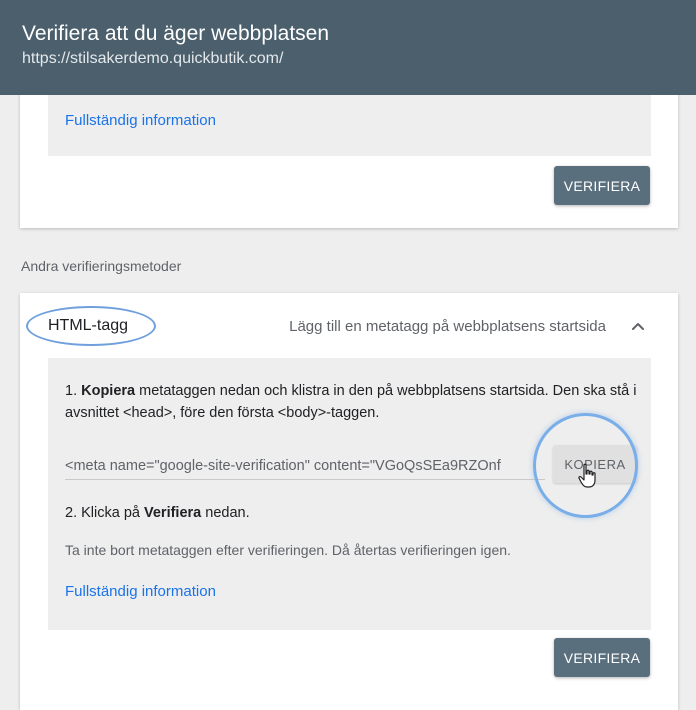 This screenshot has height=710, width=696. What do you see at coordinates (225, 513) in the screenshot?
I see `step-2-suffix: nedan.` at bounding box center [225, 513].